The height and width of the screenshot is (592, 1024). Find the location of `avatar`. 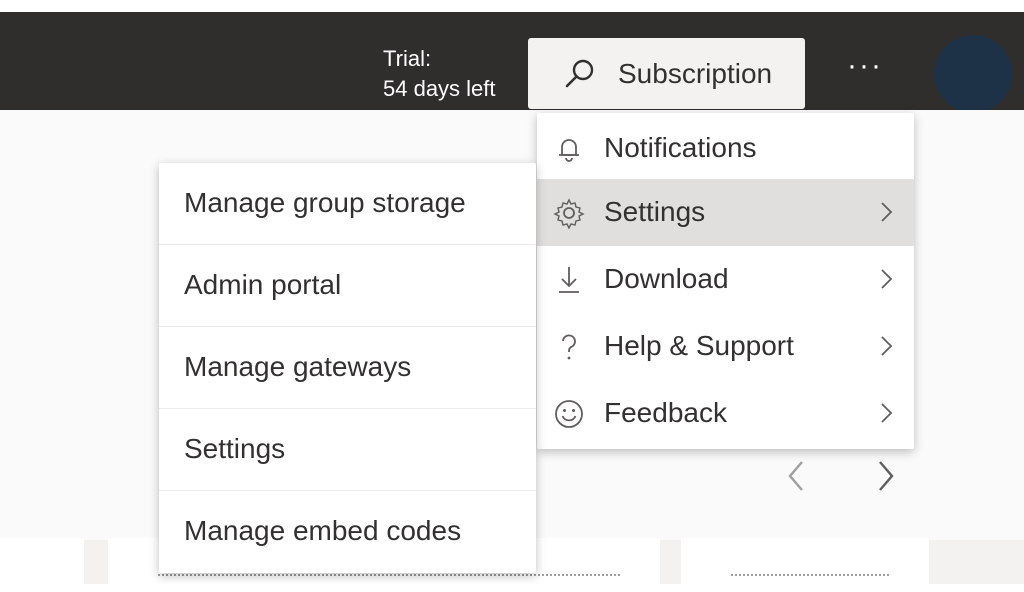

avatar is located at coordinates (973, 74).